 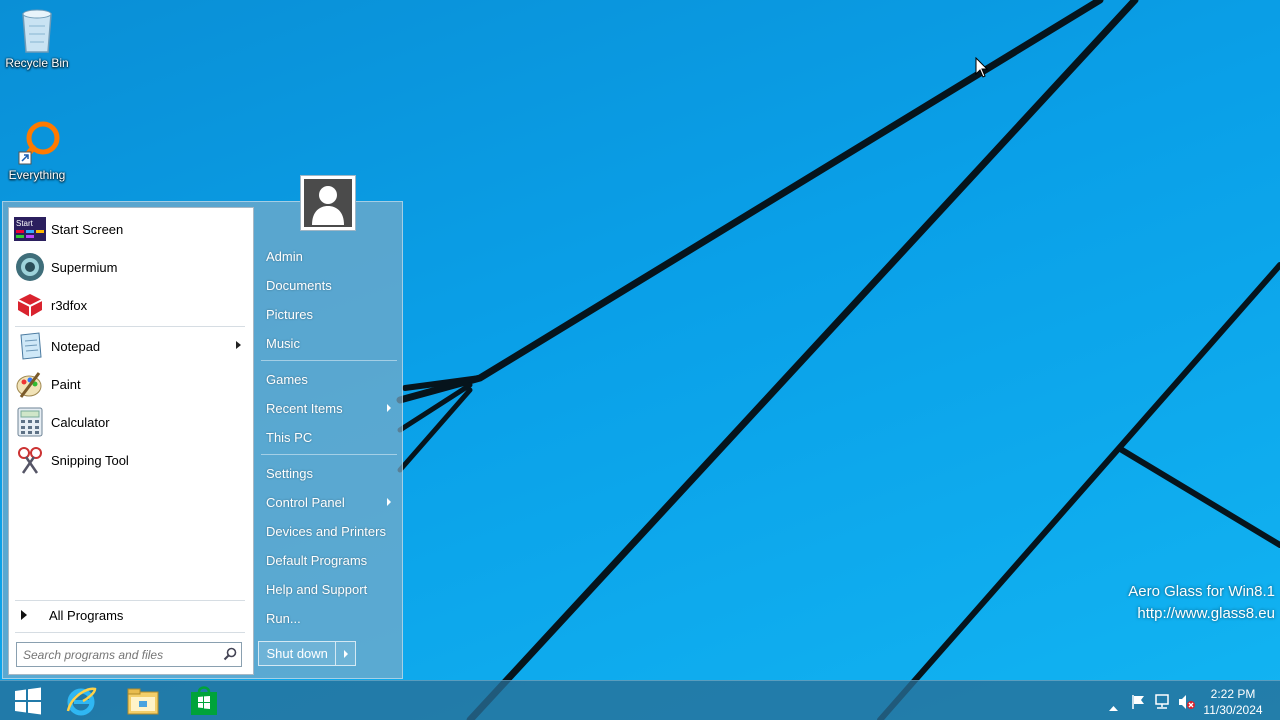 I want to click on program-label: Notepad, so click(x=76, y=346).